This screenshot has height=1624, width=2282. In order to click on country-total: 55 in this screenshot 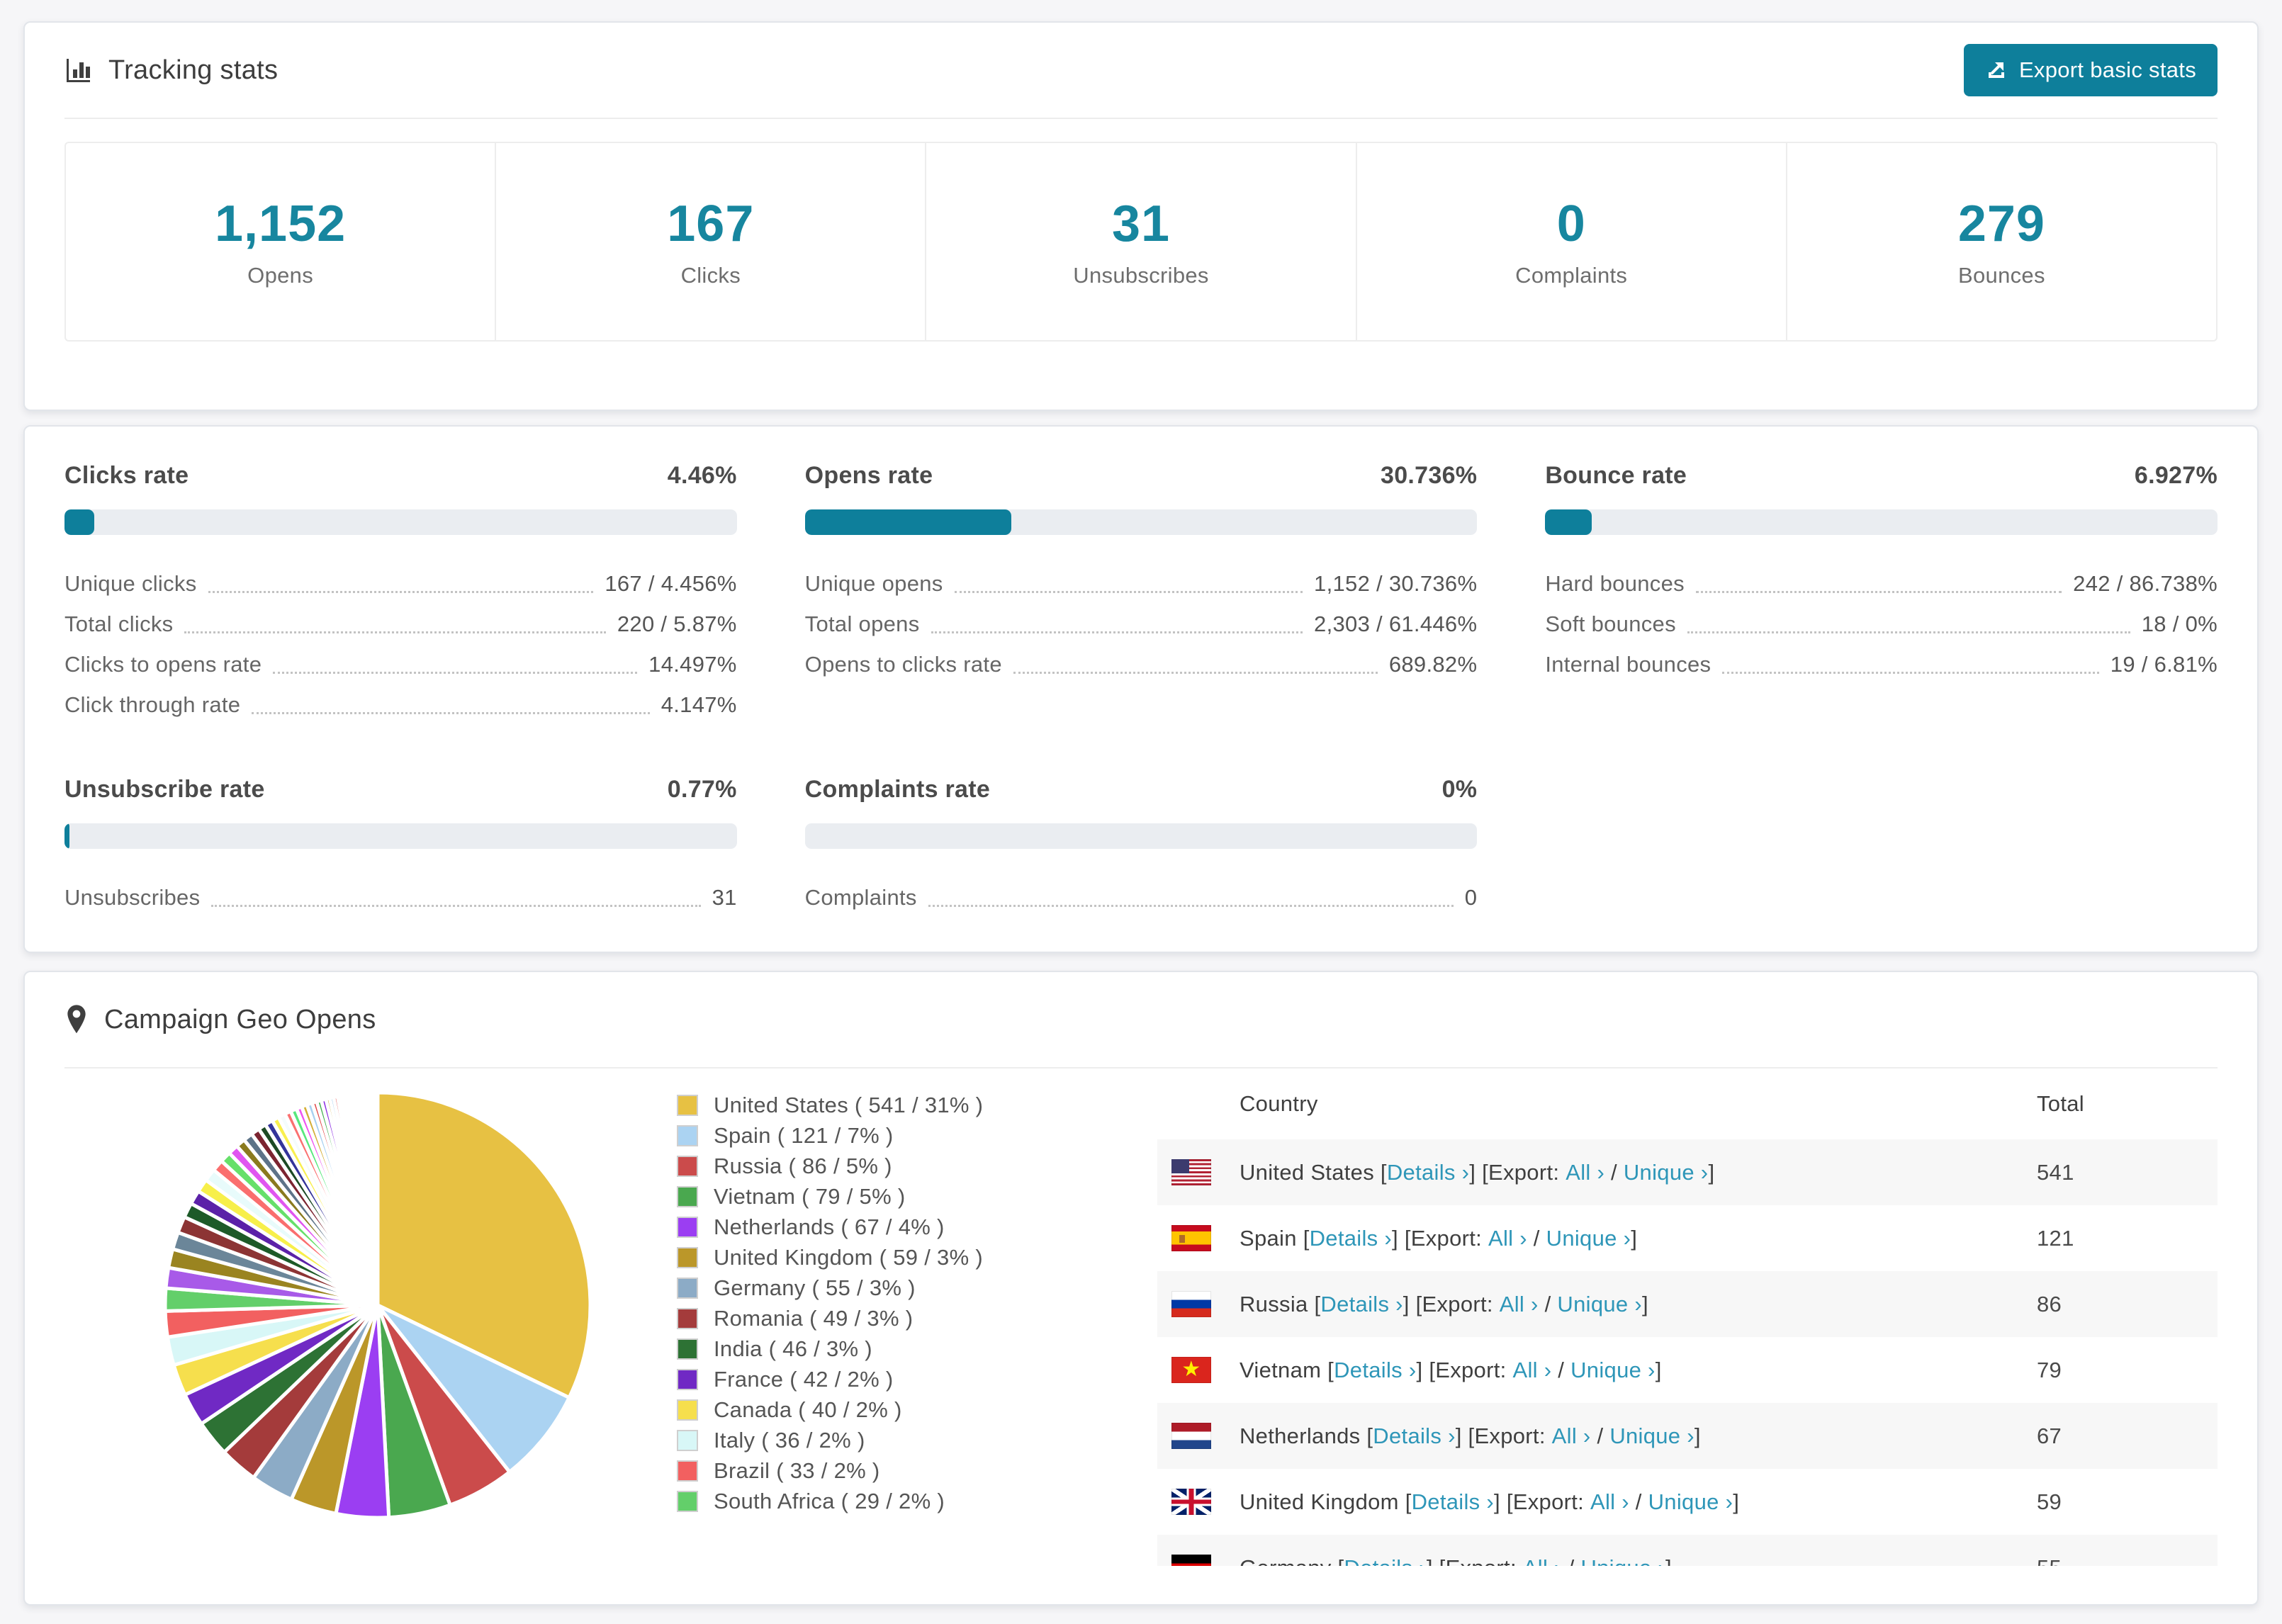, I will do `click(2120, 1561)`.